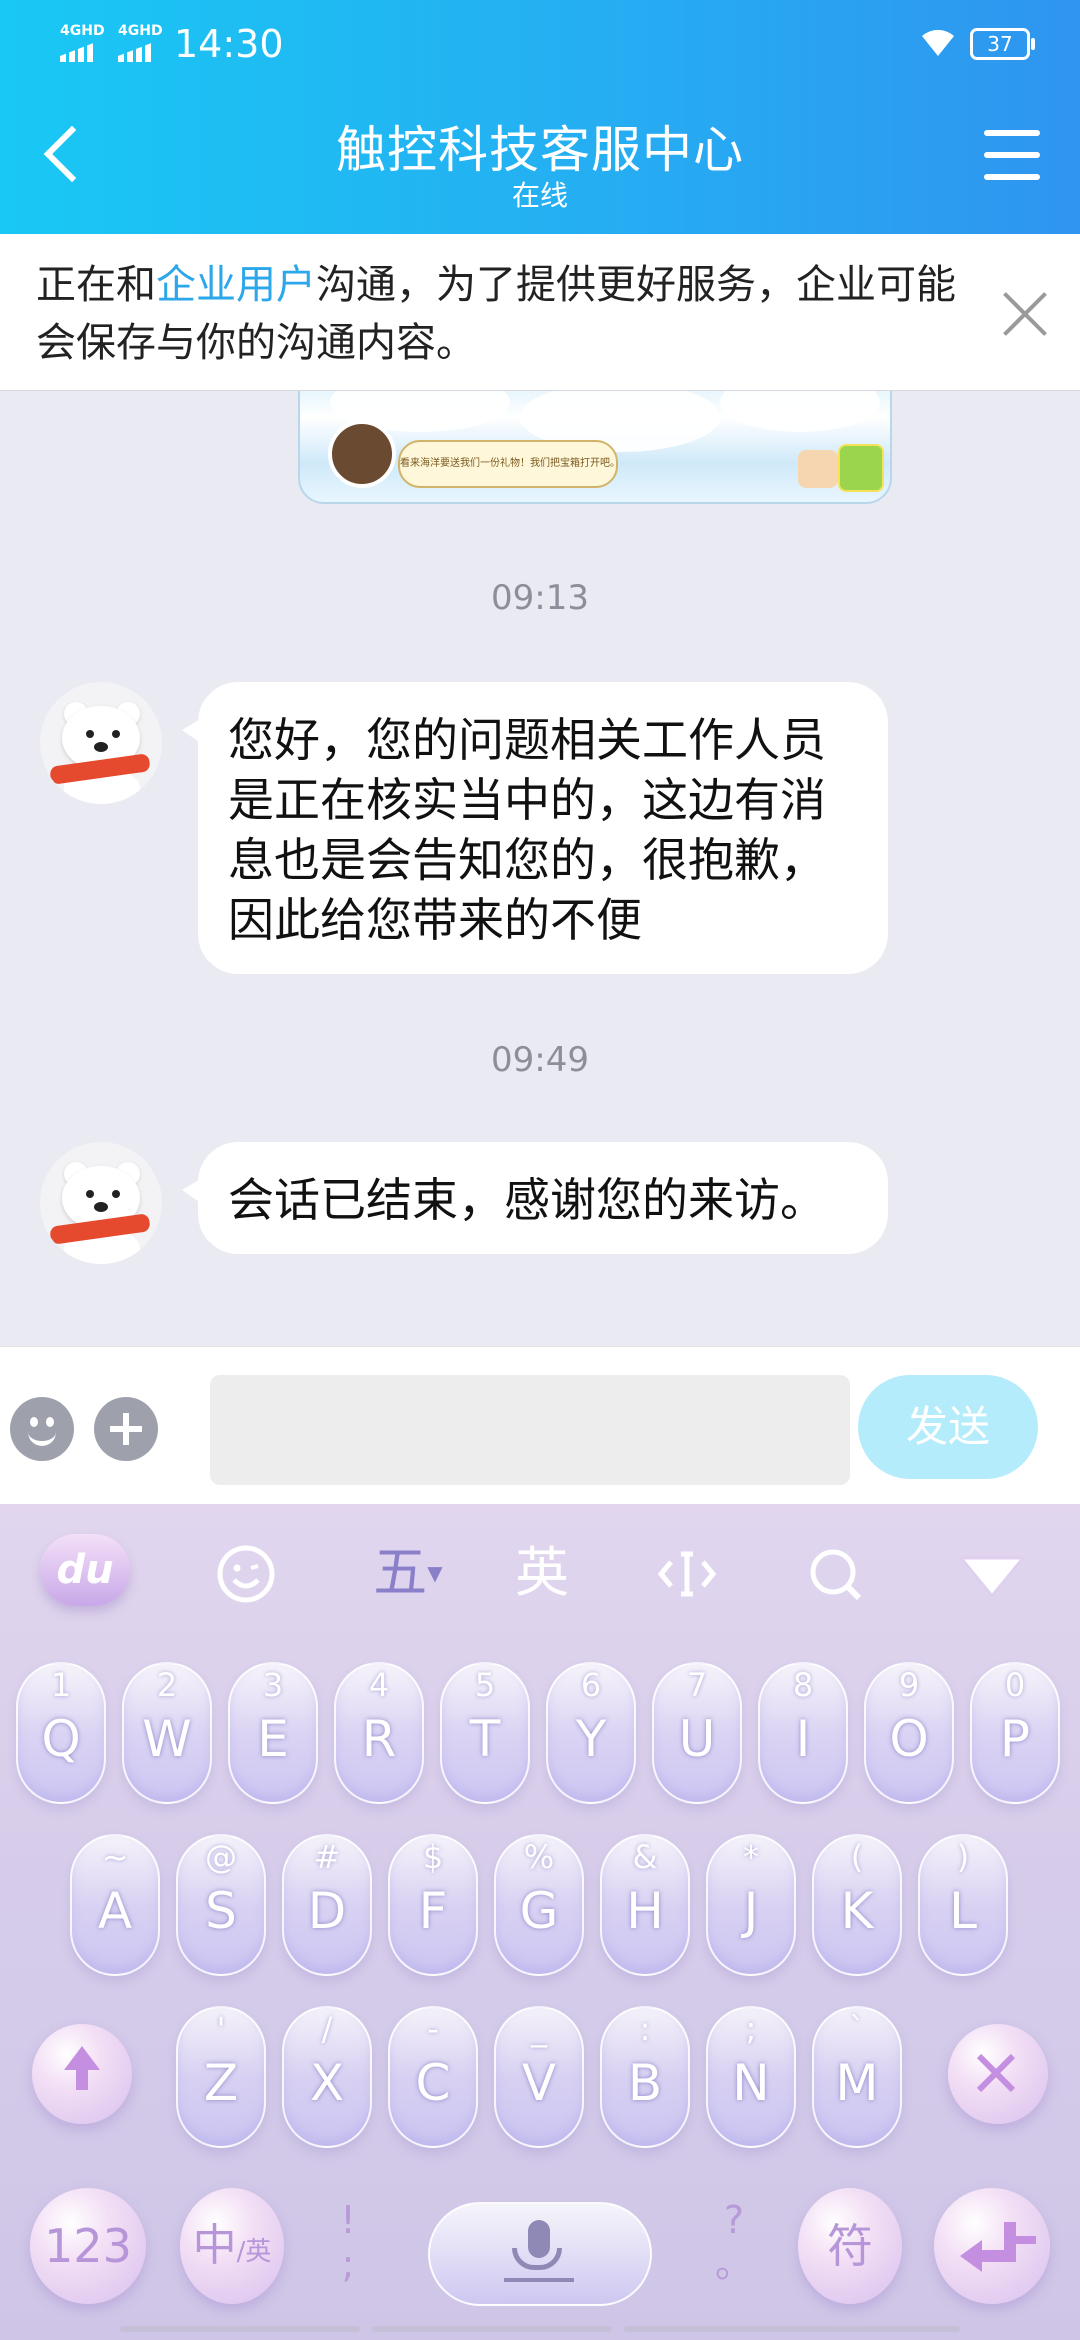 This screenshot has width=1080, height=2340. What do you see at coordinates (229, 44) in the screenshot?
I see `status-time: 14:30` at bounding box center [229, 44].